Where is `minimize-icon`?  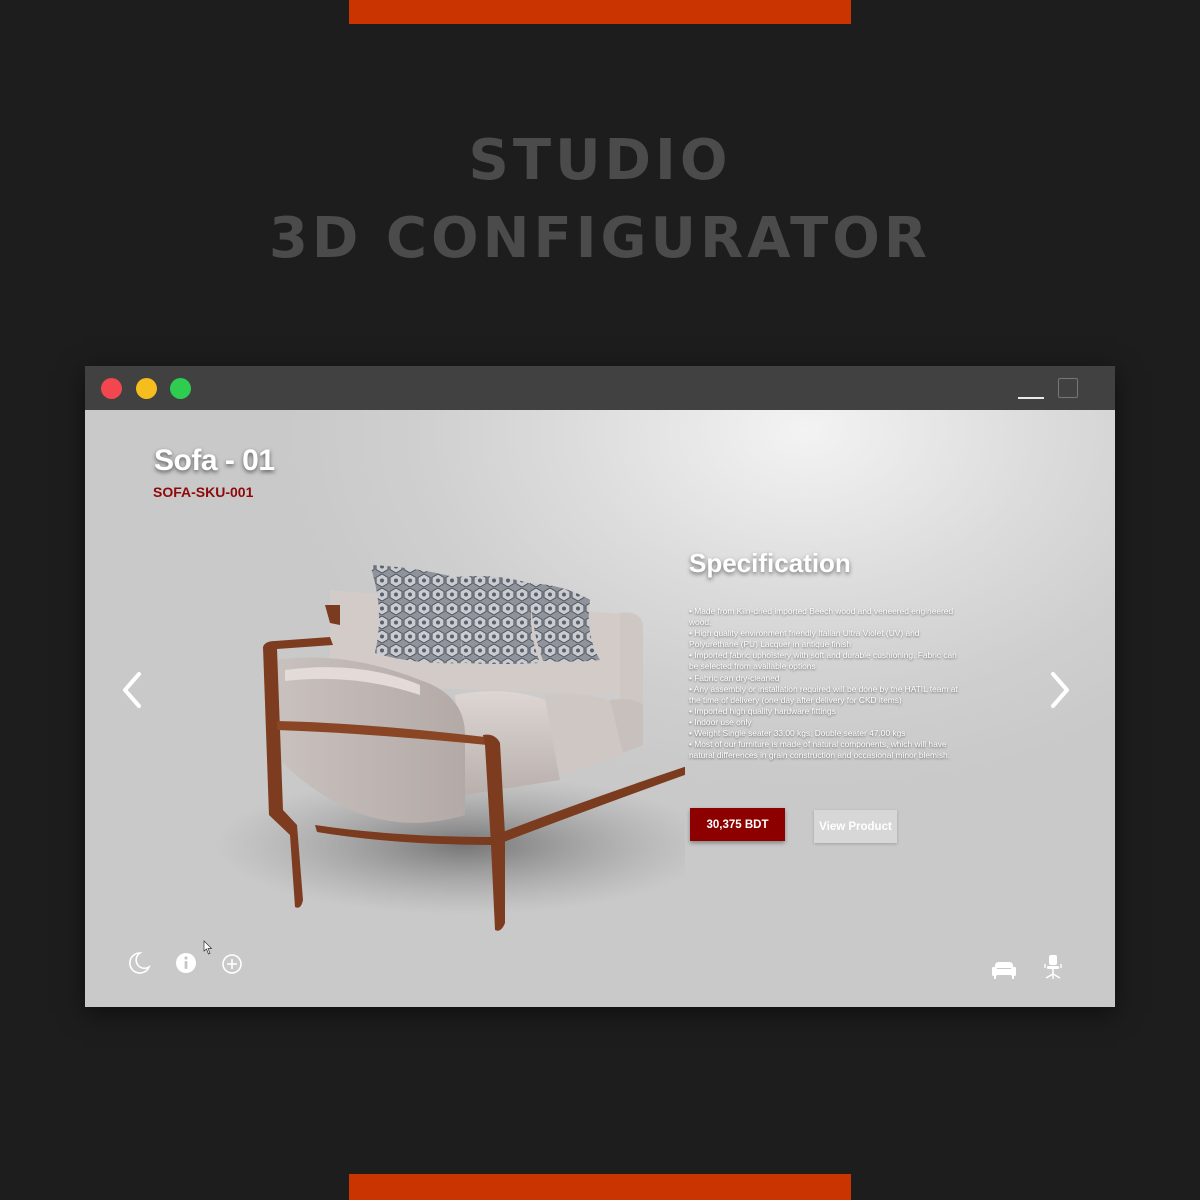 minimize-icon is located at coordinates (1031, 398).